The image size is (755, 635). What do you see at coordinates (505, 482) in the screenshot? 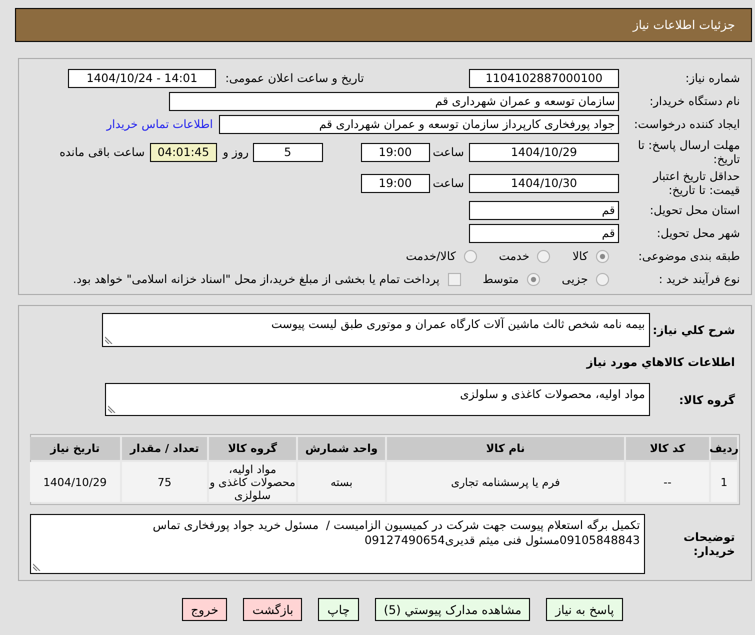
I see `table-cell: فرم یا پرسشنامه تجاری` at bounding box center [505, 482].